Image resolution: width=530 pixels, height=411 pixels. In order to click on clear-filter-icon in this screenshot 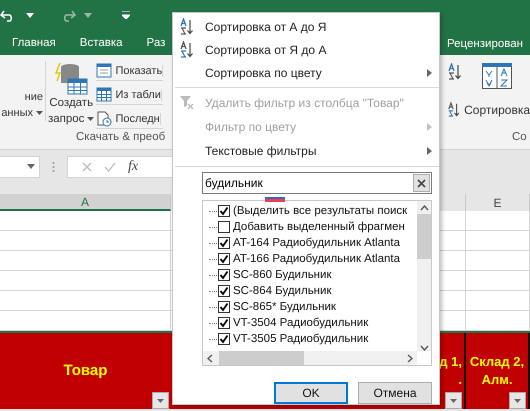, I will do `click(187, 102)`.